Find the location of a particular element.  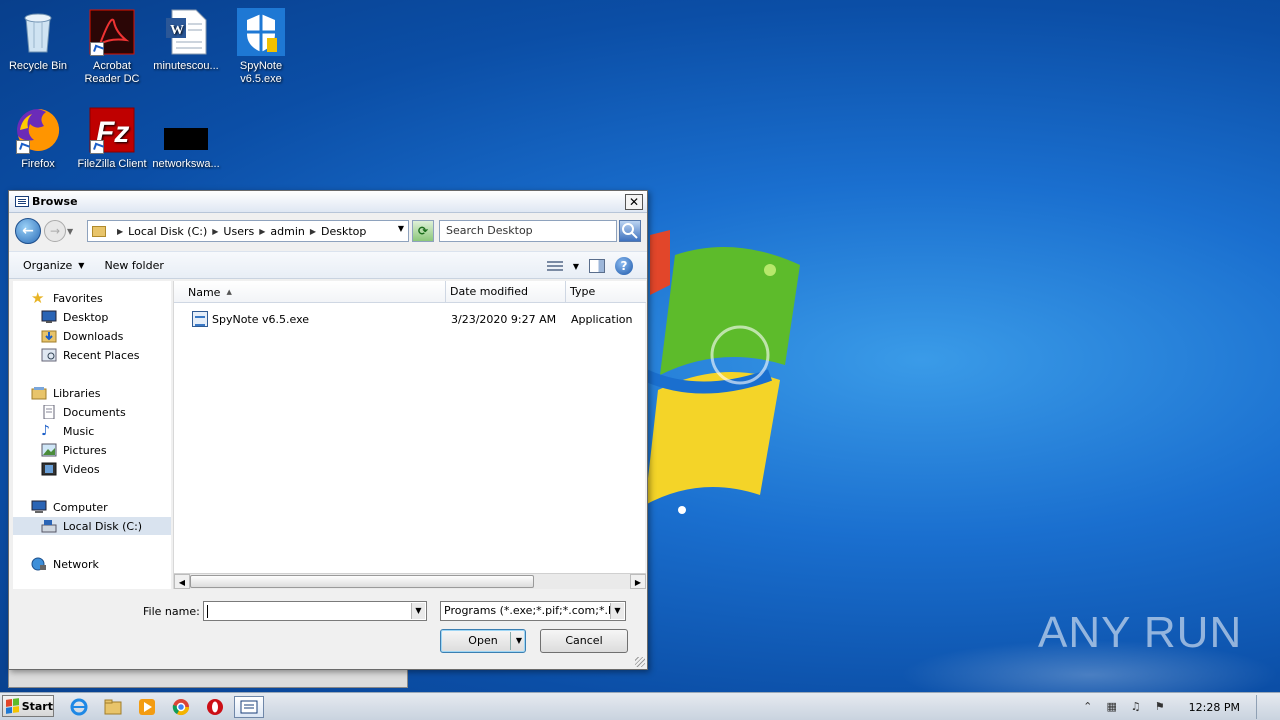

column-header-date: Date modified is located at coordinates (506, 292).